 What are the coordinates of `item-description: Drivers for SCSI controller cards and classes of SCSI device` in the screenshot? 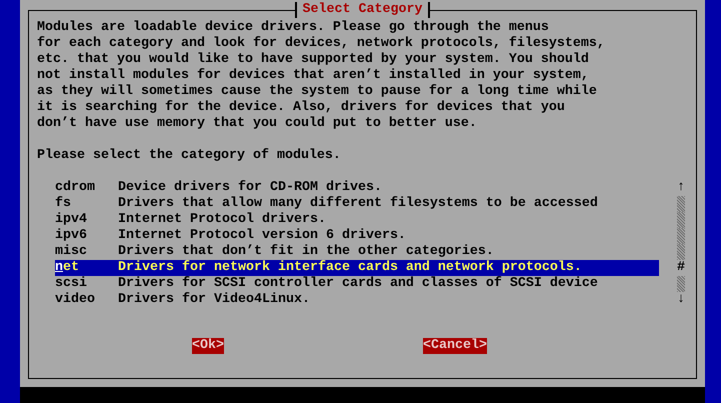 It's located at (358, 284).